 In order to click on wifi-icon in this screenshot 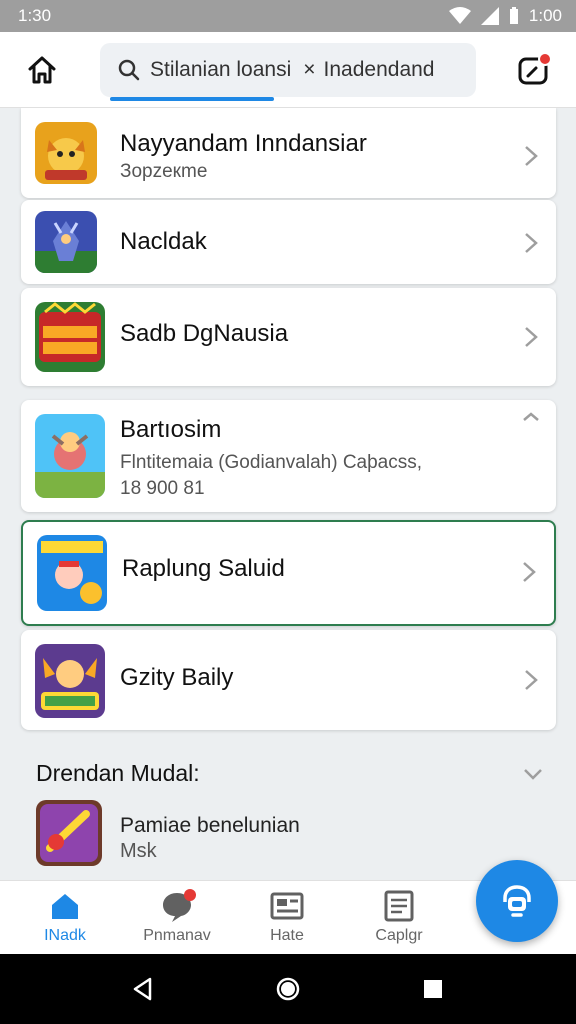, I will do `click(459, 15)`.